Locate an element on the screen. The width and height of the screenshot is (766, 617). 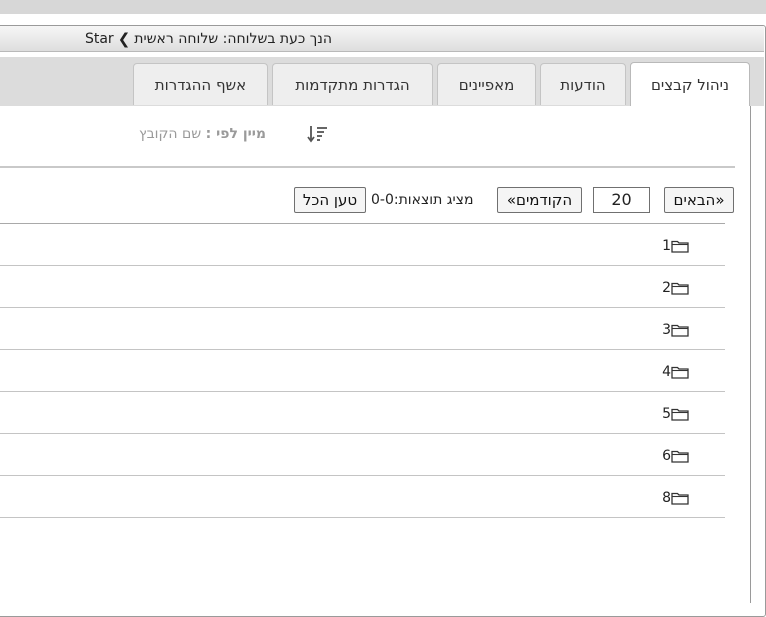
chevron-left-icon: ❮ is located at coordinates (124, 39).